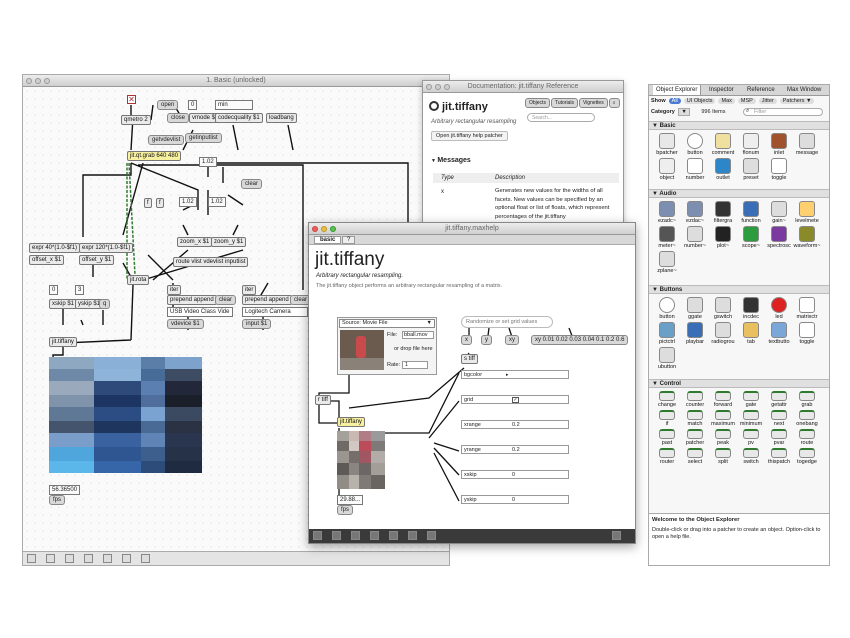 The width and height of the screenshot is (850, 638). I want to click on getvdevlist-message: getvdevlist, so click(166, 140).